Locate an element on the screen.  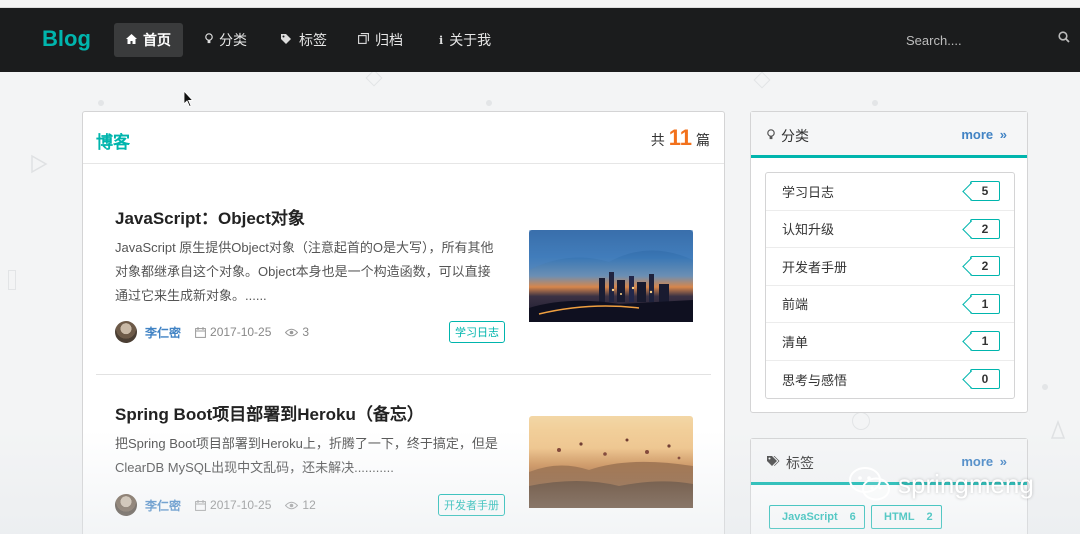
brand-logo: Blog is located at coordinates (66, 39).